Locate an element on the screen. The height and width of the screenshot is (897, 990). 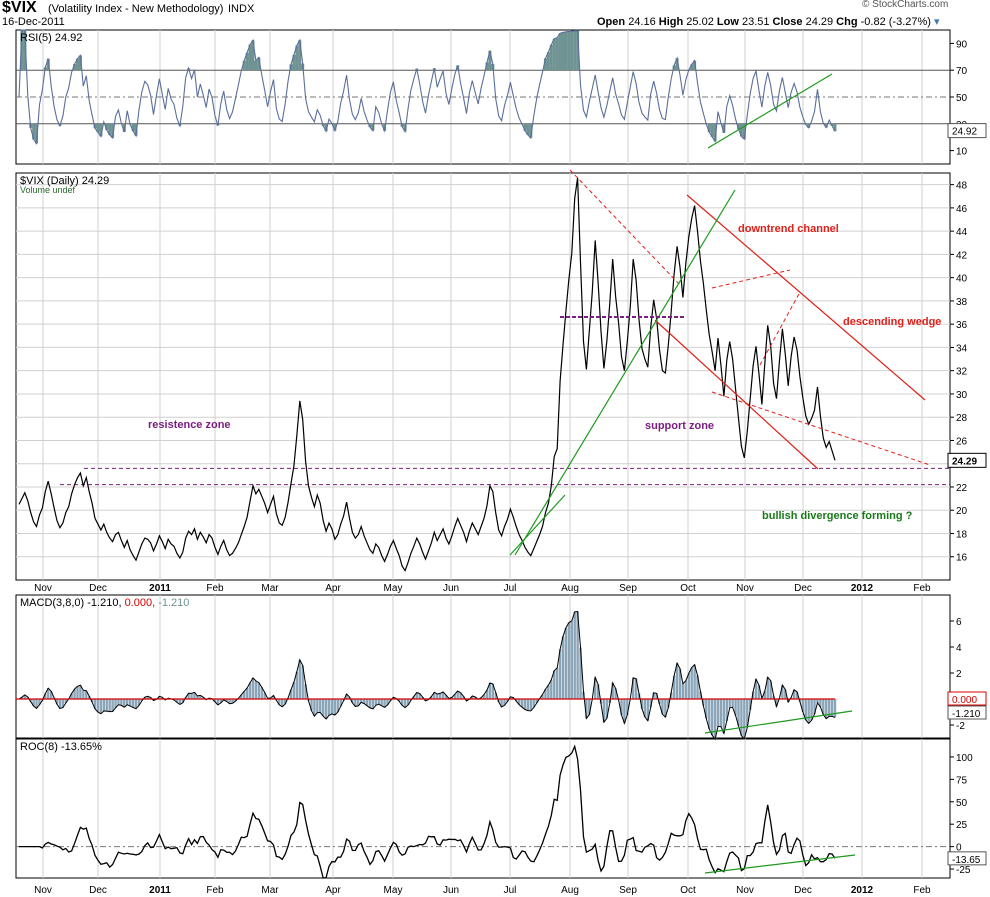
price-ytick-label: 26 is located at coordinates (962, 441).